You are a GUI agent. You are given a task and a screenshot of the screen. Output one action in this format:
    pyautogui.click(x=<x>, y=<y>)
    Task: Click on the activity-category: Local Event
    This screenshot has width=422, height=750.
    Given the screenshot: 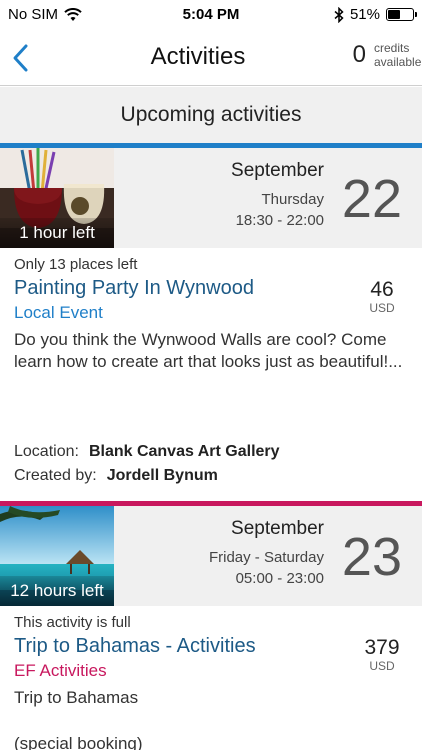 What is the action you would take?
    pyautogui.click(x=58, y=312)
    